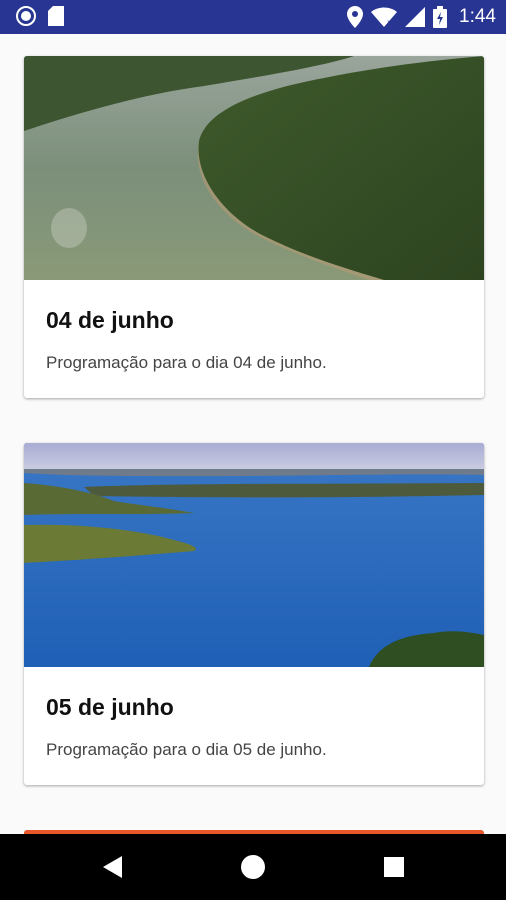 The image size is (506, 900). I want to click on svg-text: x, so click(389, 22).